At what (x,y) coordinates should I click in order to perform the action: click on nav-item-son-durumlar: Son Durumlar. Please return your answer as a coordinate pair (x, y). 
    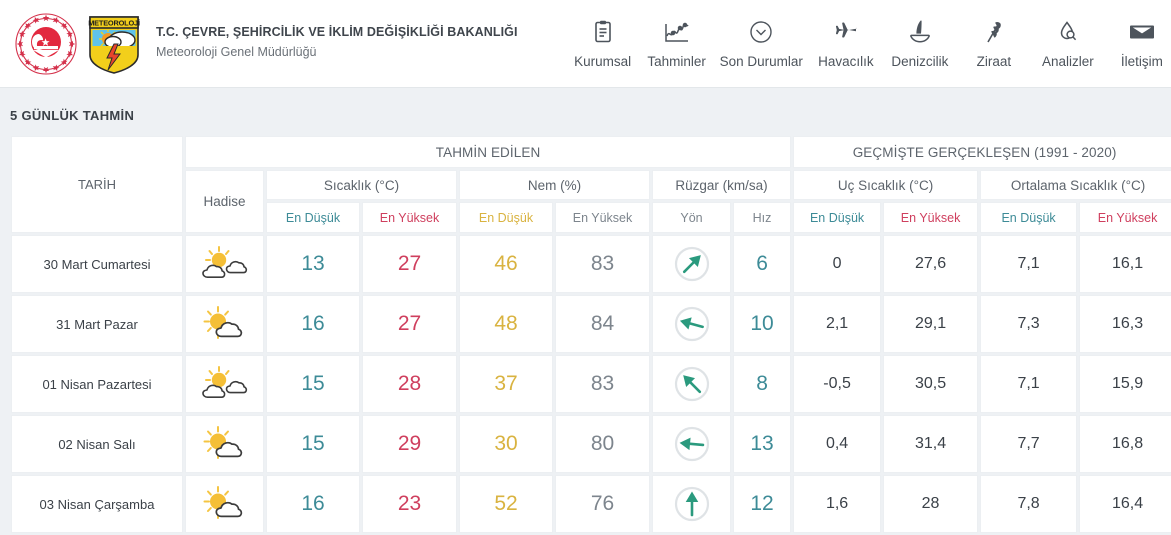
    Looking at the image, I should click on (761, 44).